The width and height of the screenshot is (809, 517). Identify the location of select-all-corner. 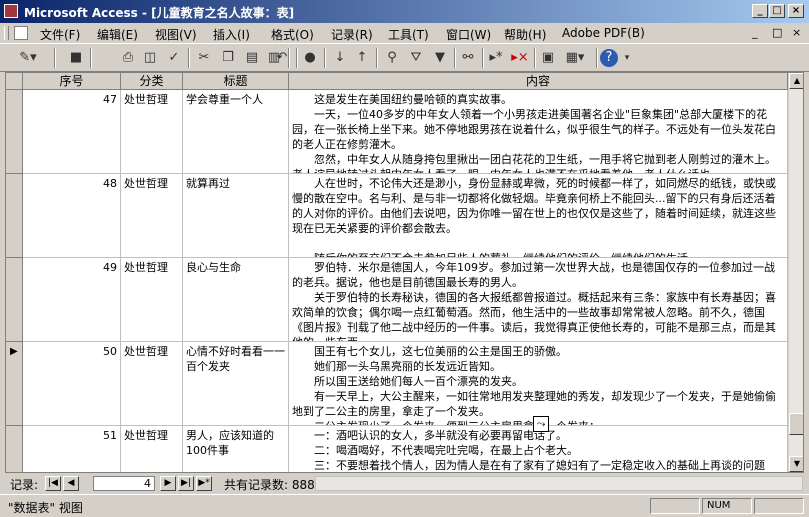
(14, 81).